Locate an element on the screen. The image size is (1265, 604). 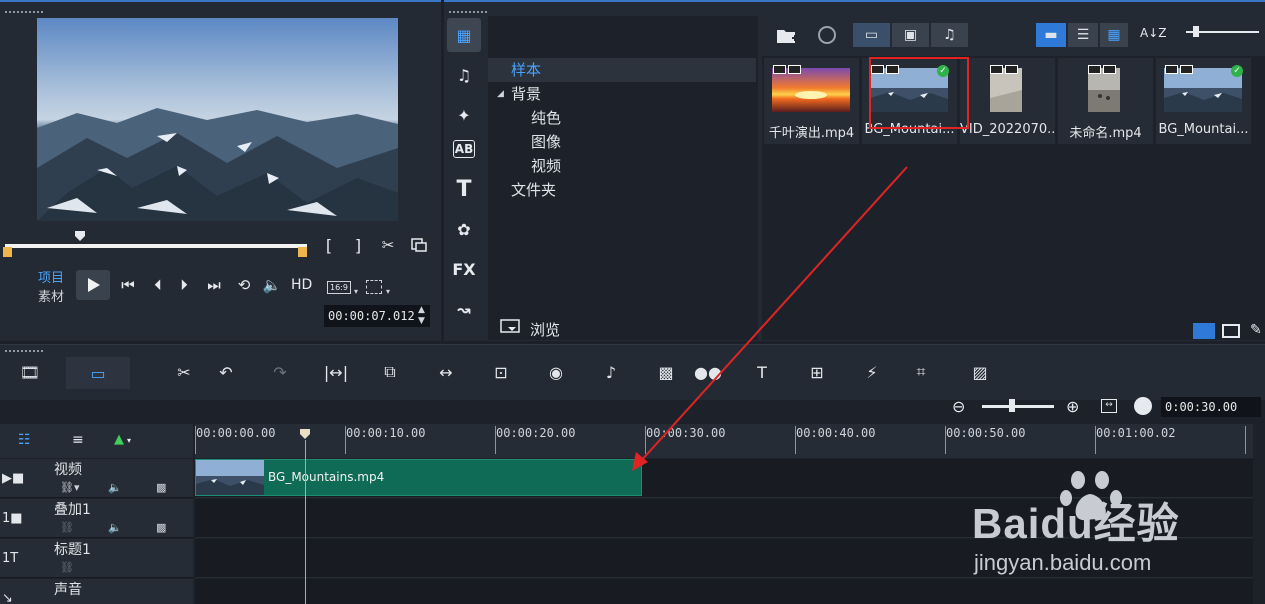
library-view-split-icon is located at coordinates (1231, 331).